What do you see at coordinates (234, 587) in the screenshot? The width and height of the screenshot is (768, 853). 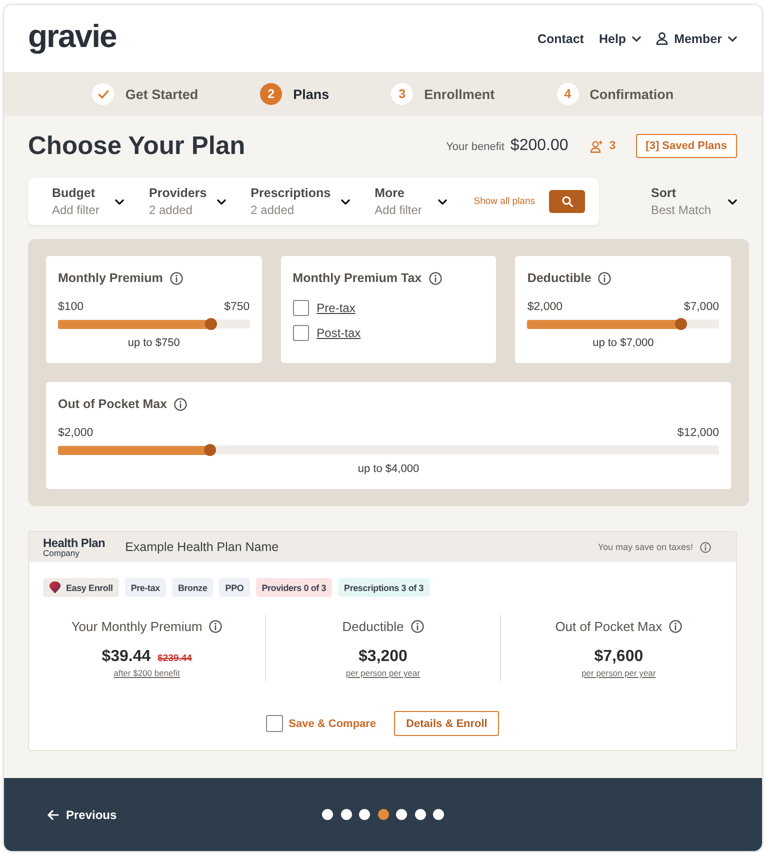 I see `plan-tag: PPO` at bounding box center [234, 587].